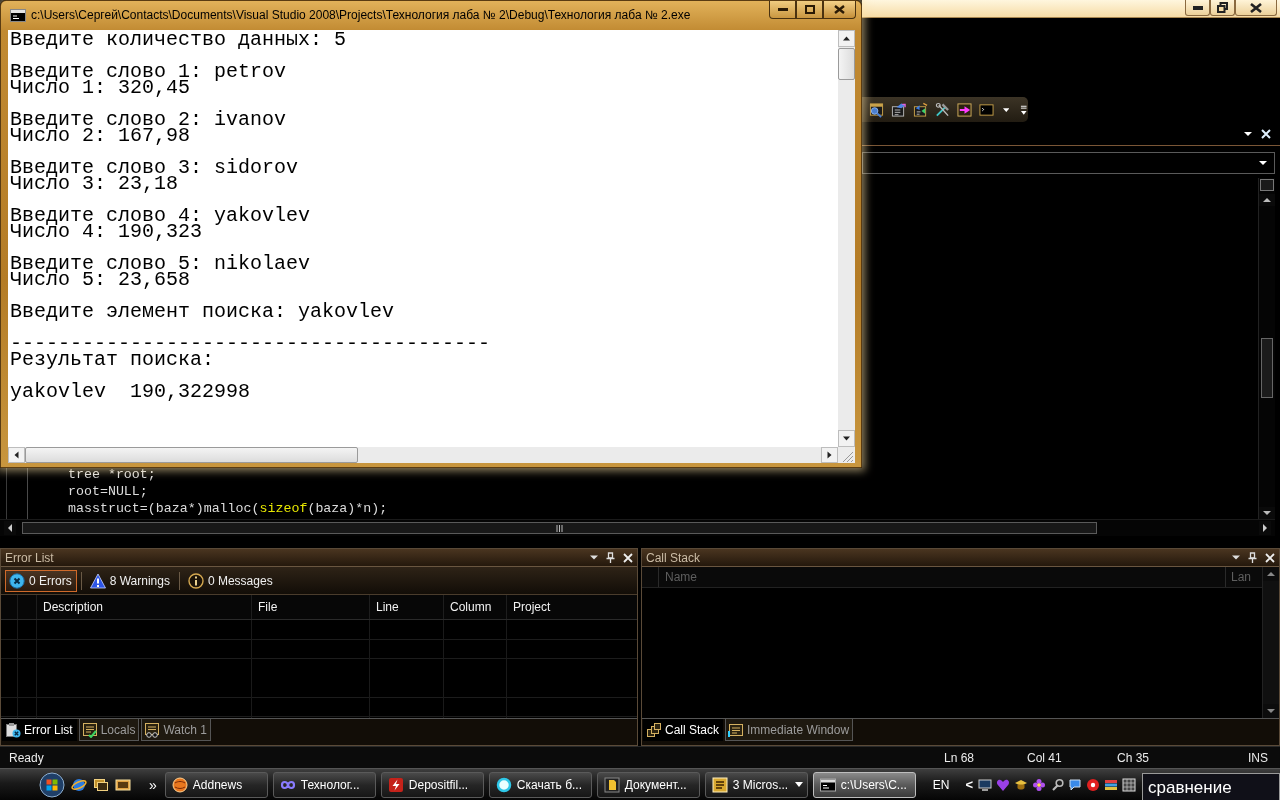 The image size is (1280, 800). I want to click on taskbar-button: Addnews, so click(216, 784).